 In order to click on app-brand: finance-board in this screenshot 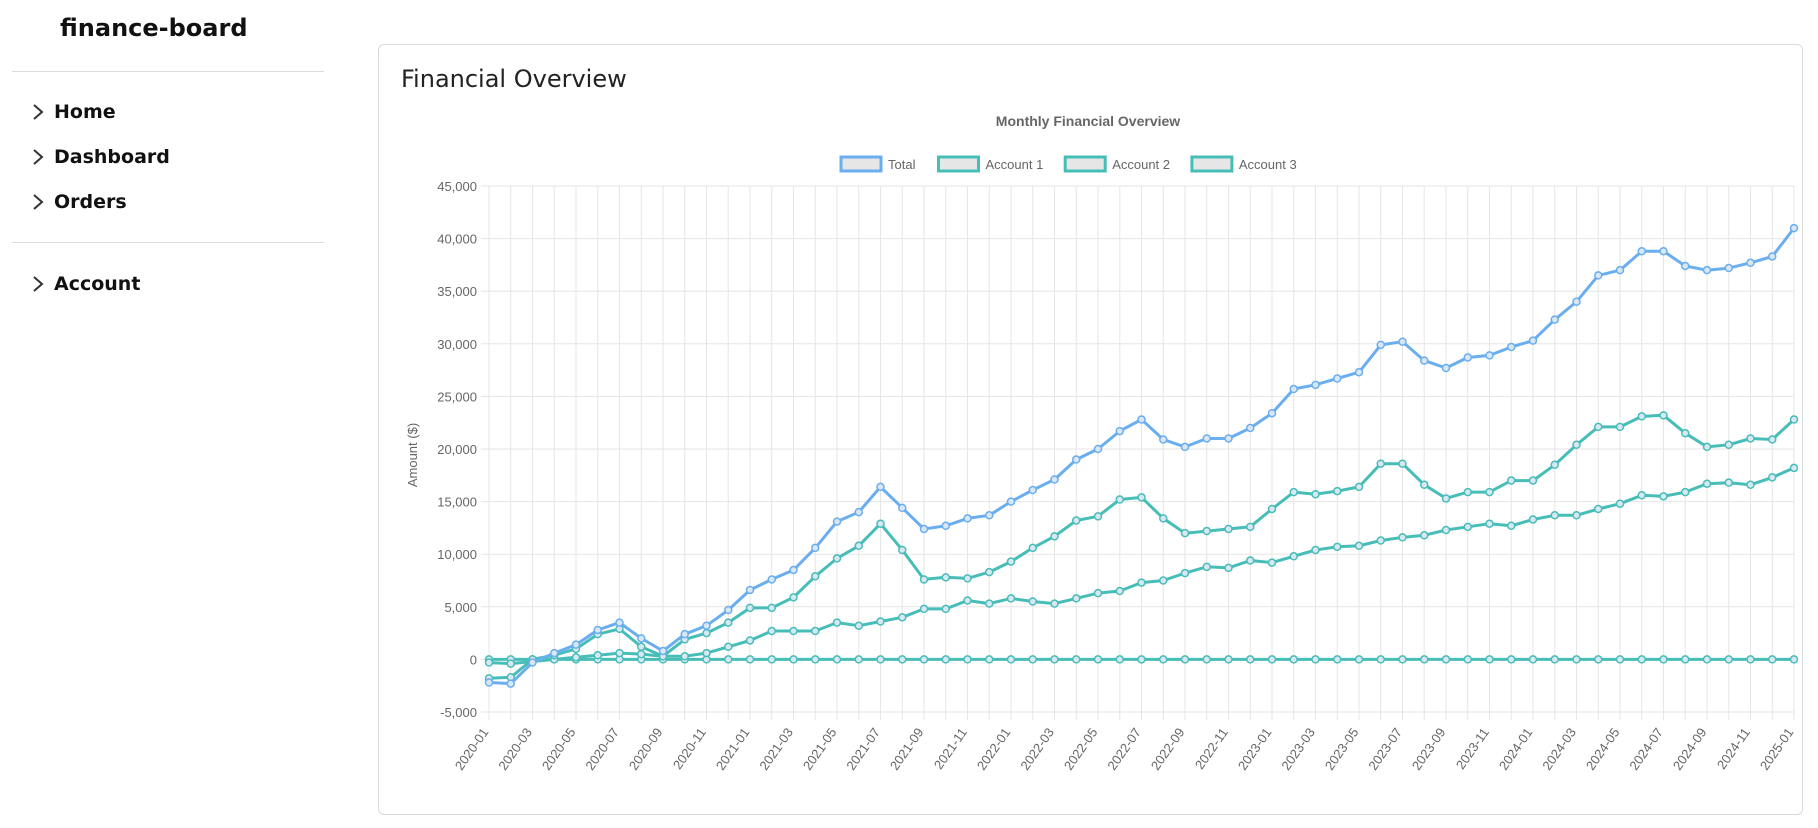, I will do `click(154, 28)`.